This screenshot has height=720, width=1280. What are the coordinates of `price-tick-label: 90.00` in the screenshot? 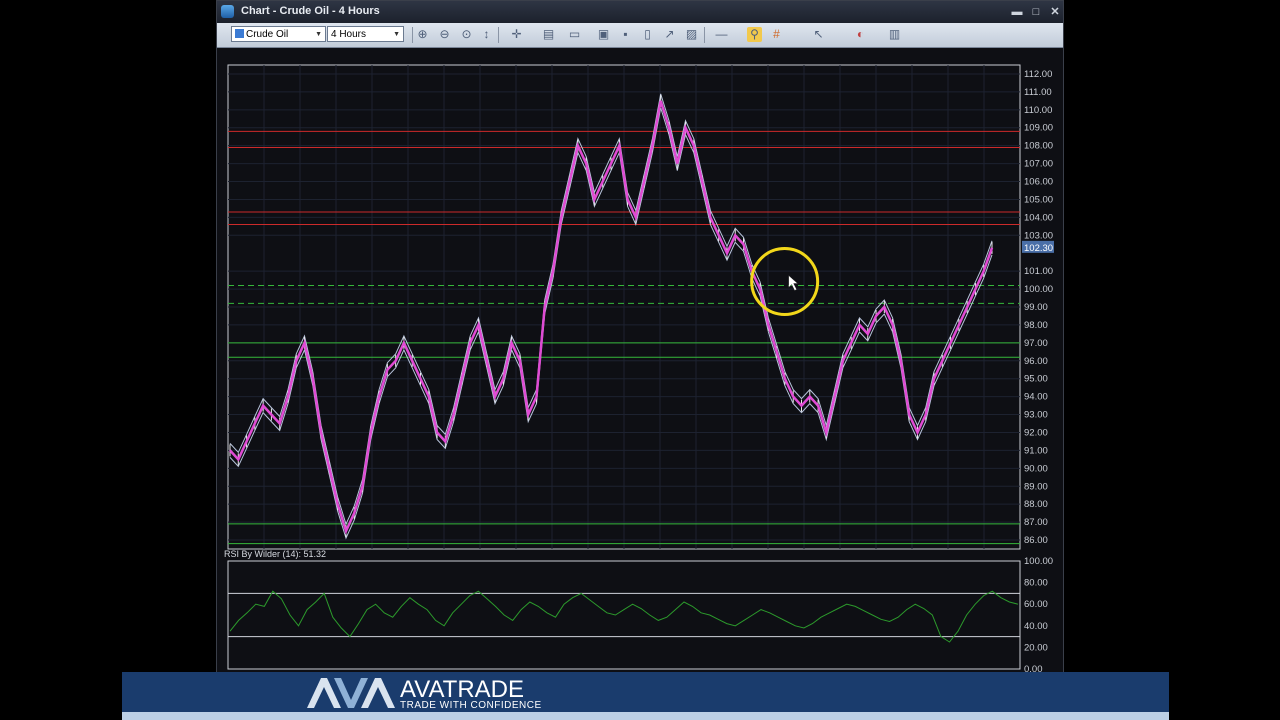 It's located at (1036, 468).